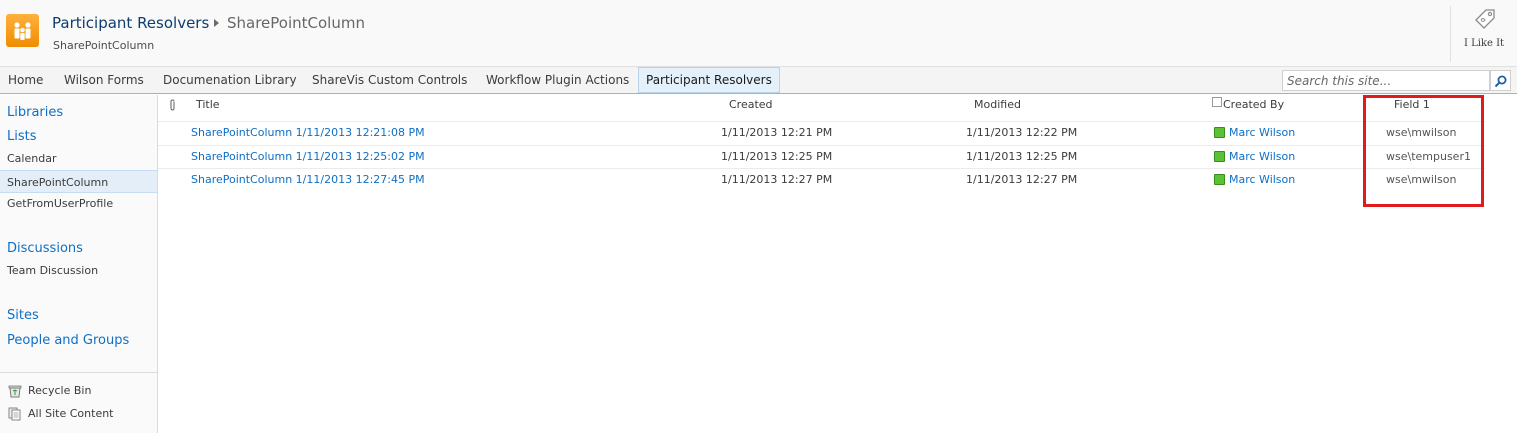 The image size is (1517, 433). I want to click on quicklaunch-item-getfromuserprofile: GetFromUserProfile, so click(60, 203).